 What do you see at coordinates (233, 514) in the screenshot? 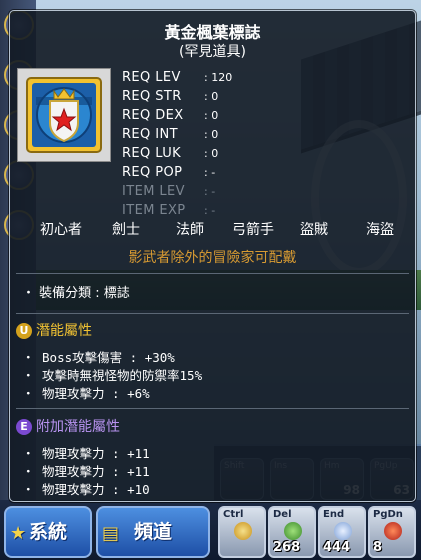
I see `hotkey-label: Ctrl` at bounding box center [233, 514].